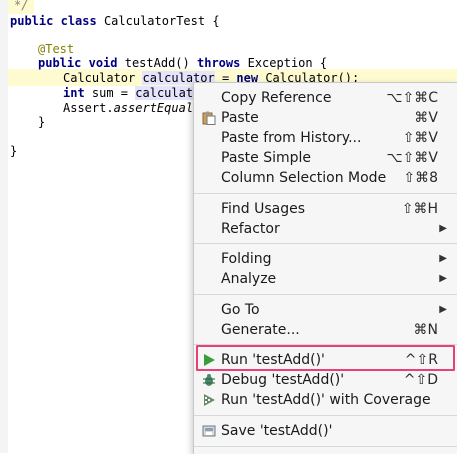  What do you see at coordinates (161, 21) in the screenshot?
I see `class-name: CalculatorTest {` at bounding box center [161, 21].